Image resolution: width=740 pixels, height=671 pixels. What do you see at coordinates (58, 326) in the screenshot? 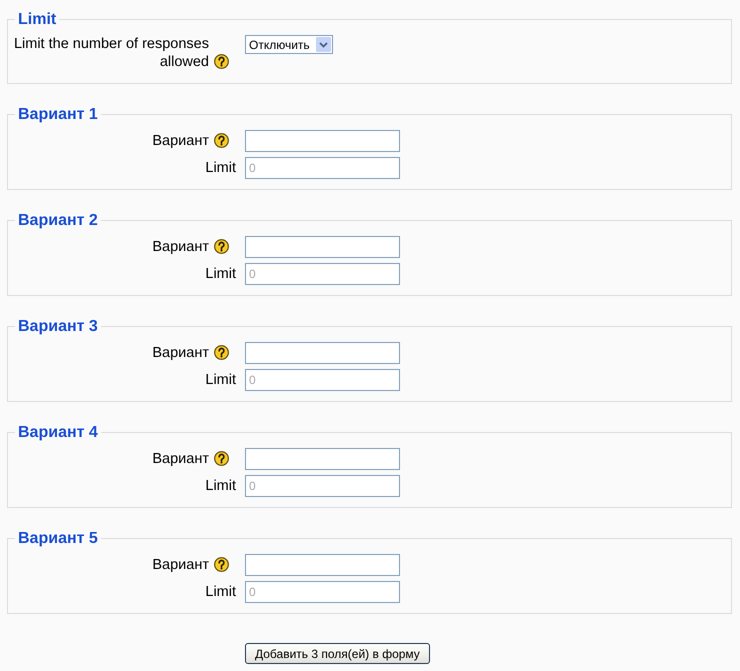
I see `section-legend: Вариант 3` at bounding box center [58, 326].